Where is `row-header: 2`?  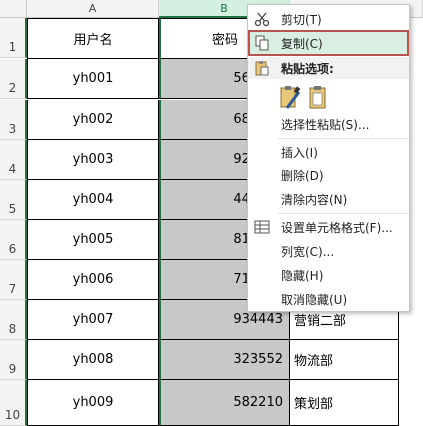 row-header: 2 is located at coordinates (13, 79).